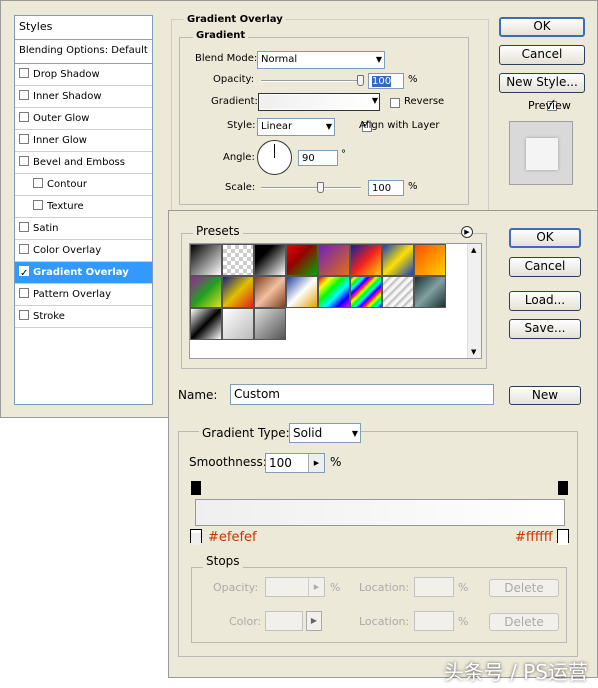 The width and height of the screenshot is (598, 688). What do you see at coordinates (314, 621) in the screenshot?
I see `stop-color-menu-icon: ▶` at bounding box center [314, 621].